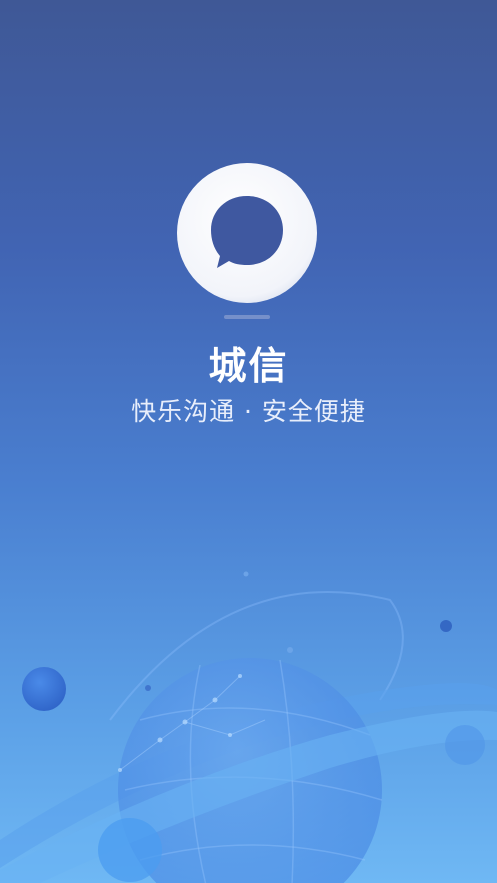  What do you see at coordinates (446, 626) in the screenshot?
I see `tiny-dot-right` at bounding box center [446, 626].